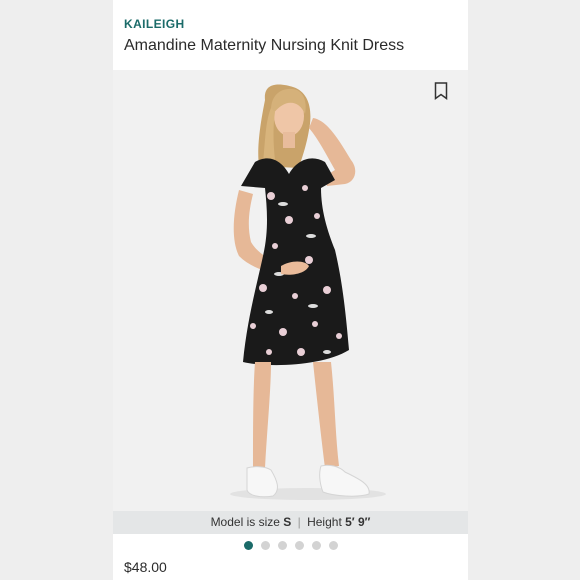 This screenshot has width=580, height=580. Describe the element at coordinates (245, 522) in the screenshot. I see `model-size-label: Model is size` at that location.